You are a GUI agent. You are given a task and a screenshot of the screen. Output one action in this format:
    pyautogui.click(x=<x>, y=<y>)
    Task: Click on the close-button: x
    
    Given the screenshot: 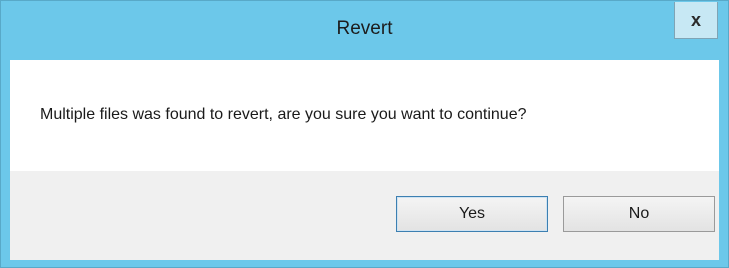 What is the action you would take?
    pyautogui.click(x=696, y=20)
    